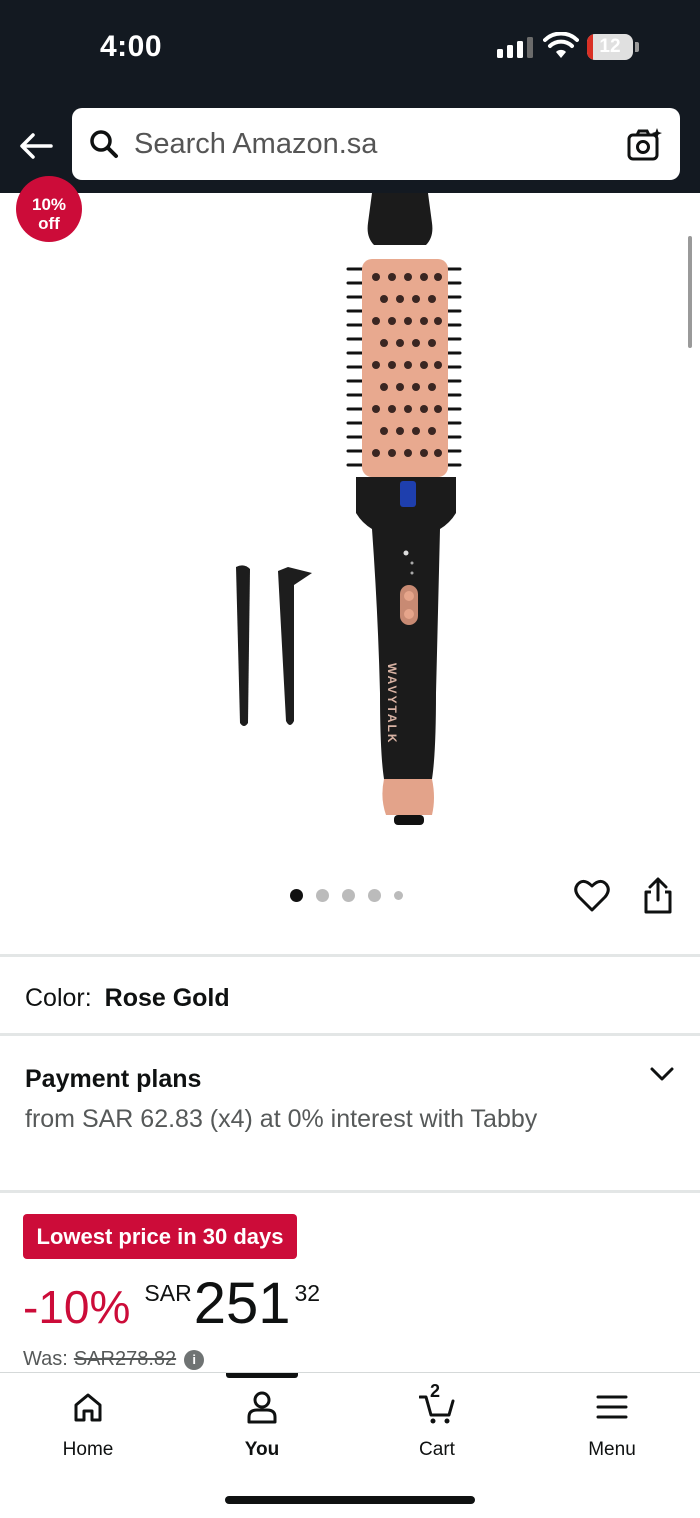 This screenshot has height=1518, width=700. I want to click on was-price-row: Was: SAR278.82 i, so click(114, 1359).